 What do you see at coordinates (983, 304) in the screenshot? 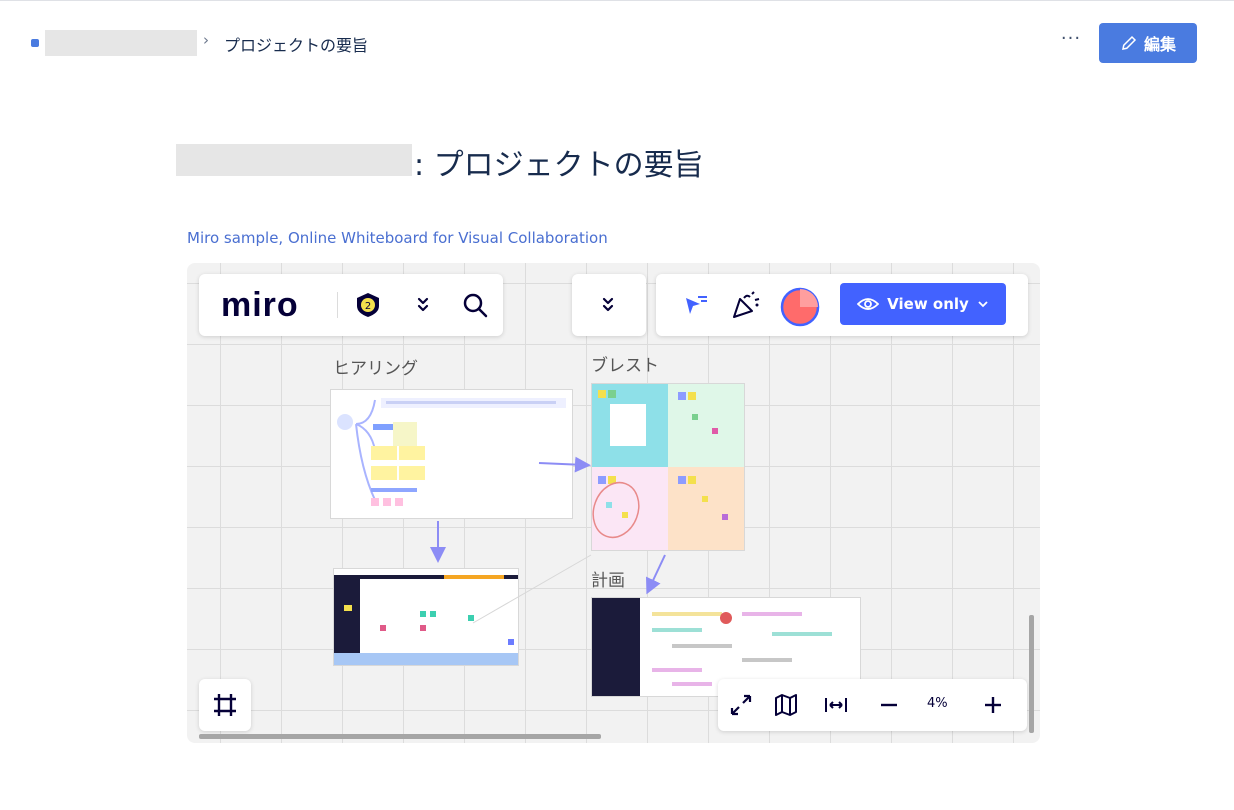
I see `chevron-down-icon` at bounding box center [983, 304].